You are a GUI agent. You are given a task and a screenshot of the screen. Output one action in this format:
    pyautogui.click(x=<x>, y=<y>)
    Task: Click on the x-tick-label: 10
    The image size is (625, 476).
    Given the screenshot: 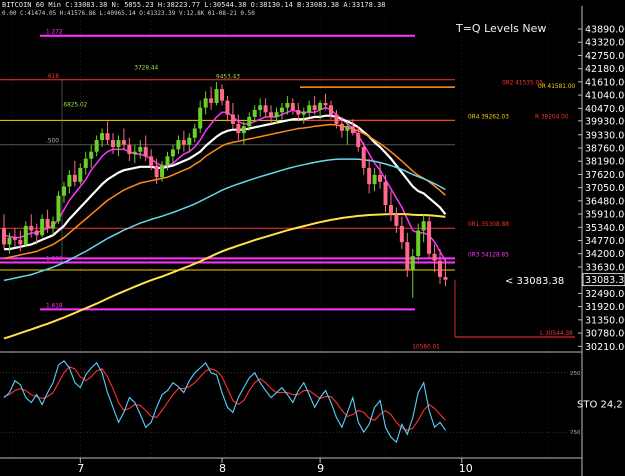 What is the action you would take?
    pyautogui.click(x=466, y=468)
    